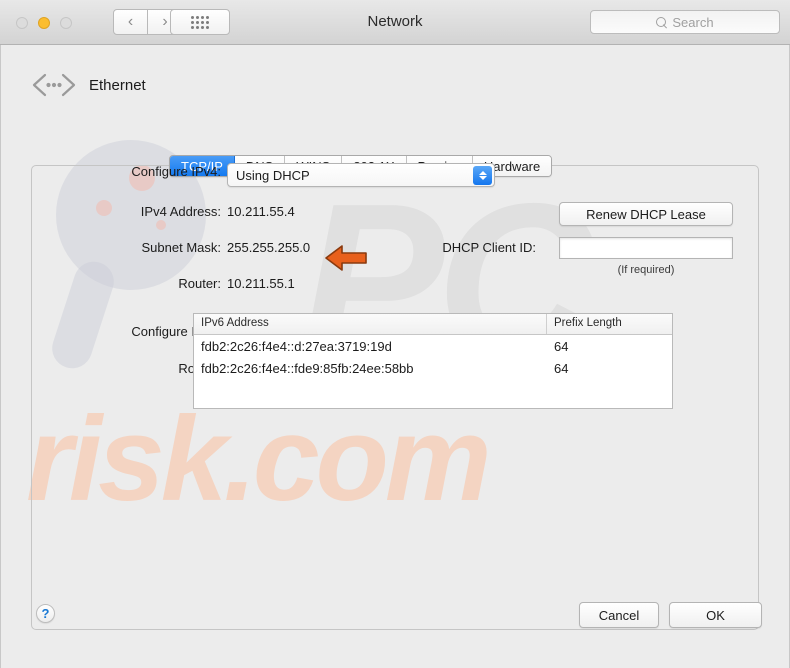 This screenshot has height=668, width=790. I want to click on ok-button: OK, so click(715, 615).